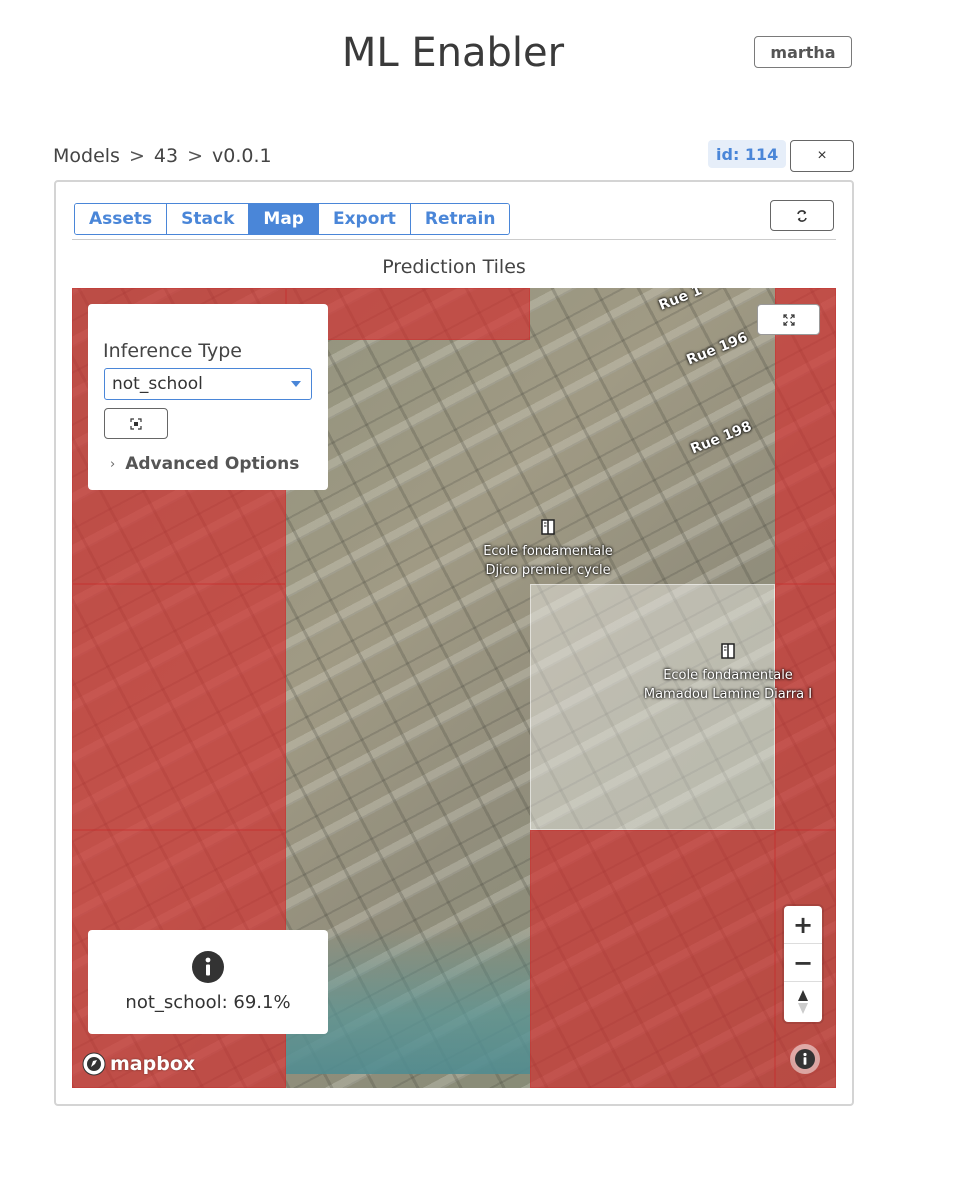 This screenshot has height=1184, width=970. I want to click on tab-bar: Assets Stack Map Export Retrain, so click(292, 219).